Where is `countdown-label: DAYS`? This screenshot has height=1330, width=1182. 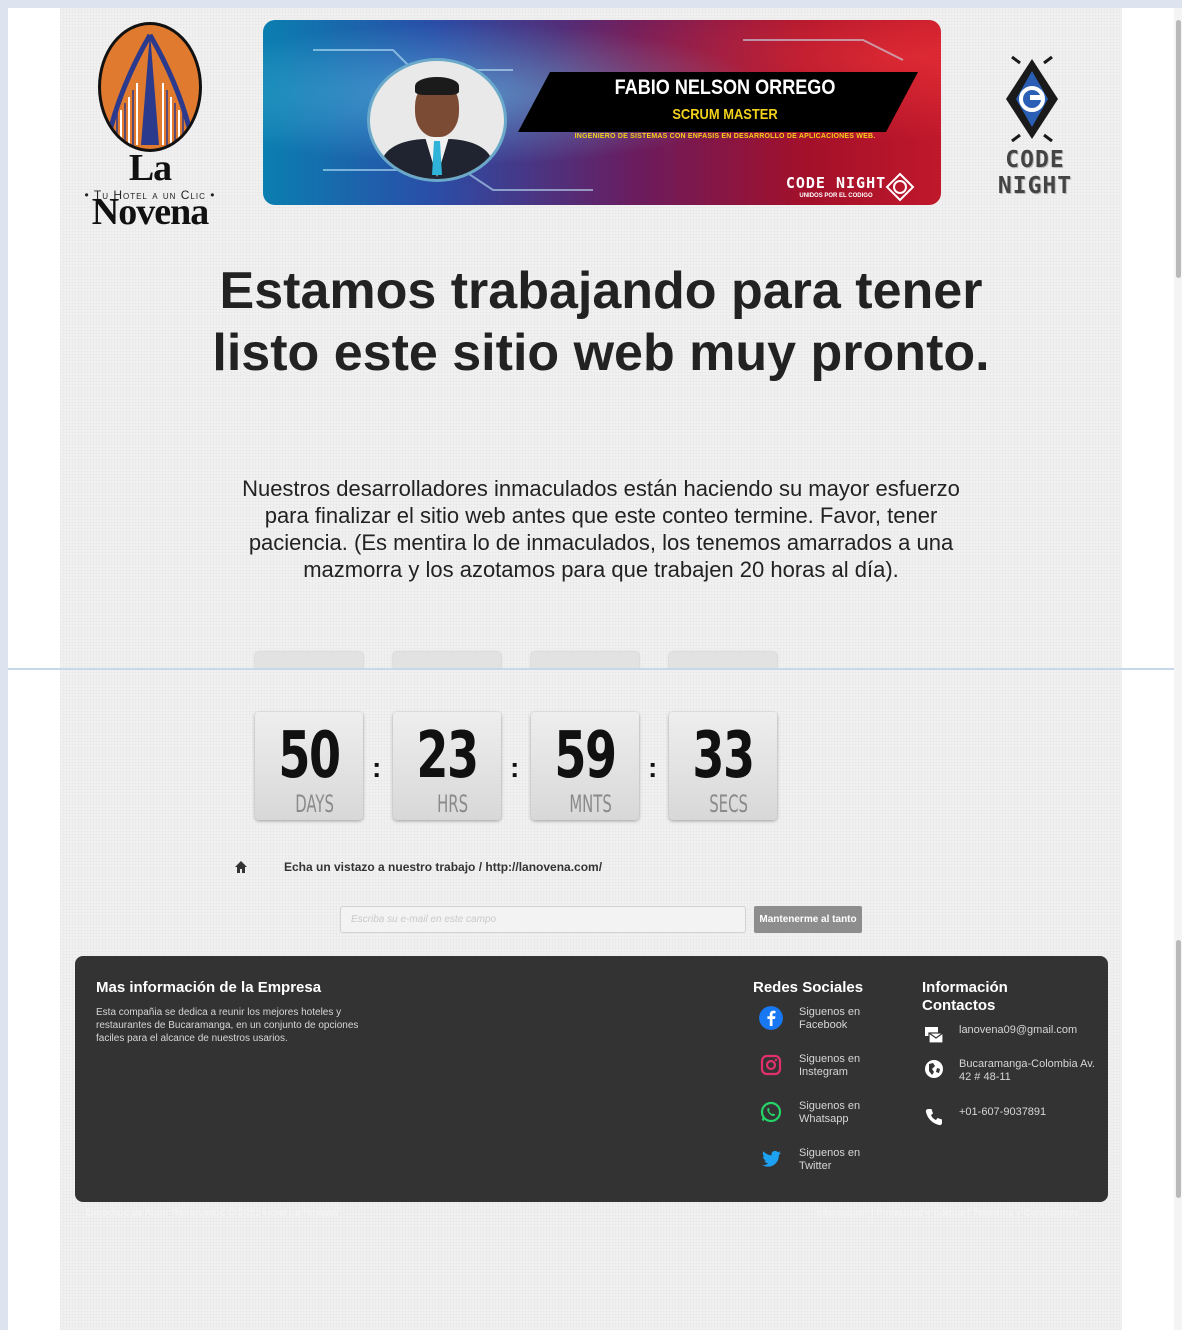
countdown-label: DAYS is located at coordinates (314, 804).